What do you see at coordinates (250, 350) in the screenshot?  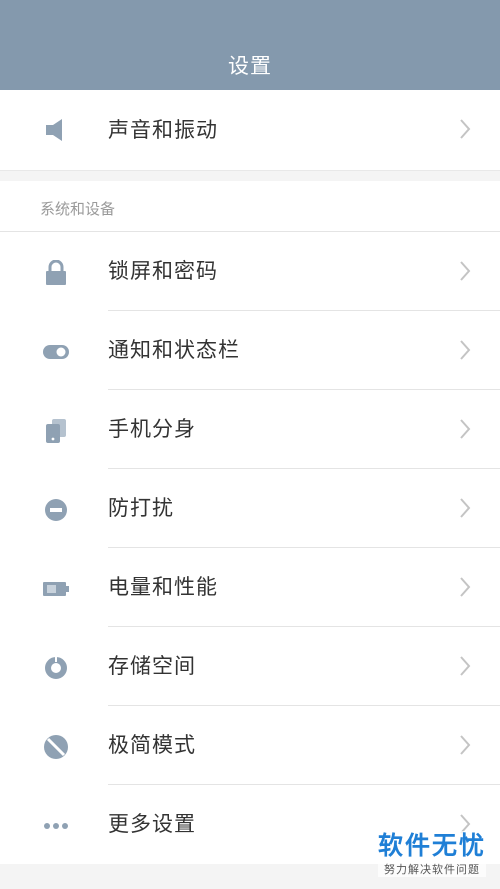 I see `row-notification-statusbar: 通知和状态栏` at bounding box center [250, 350].